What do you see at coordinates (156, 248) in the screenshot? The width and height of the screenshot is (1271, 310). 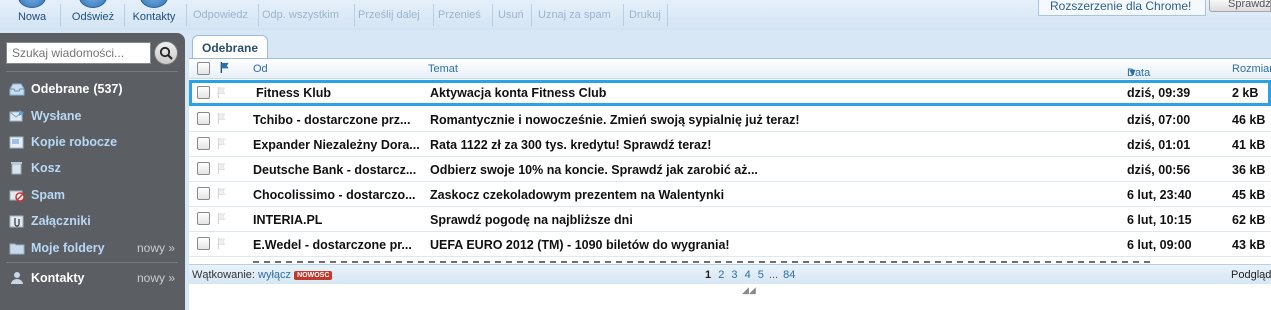 I see `new-folder-link: nowy »` at bounding box center [156, 248].